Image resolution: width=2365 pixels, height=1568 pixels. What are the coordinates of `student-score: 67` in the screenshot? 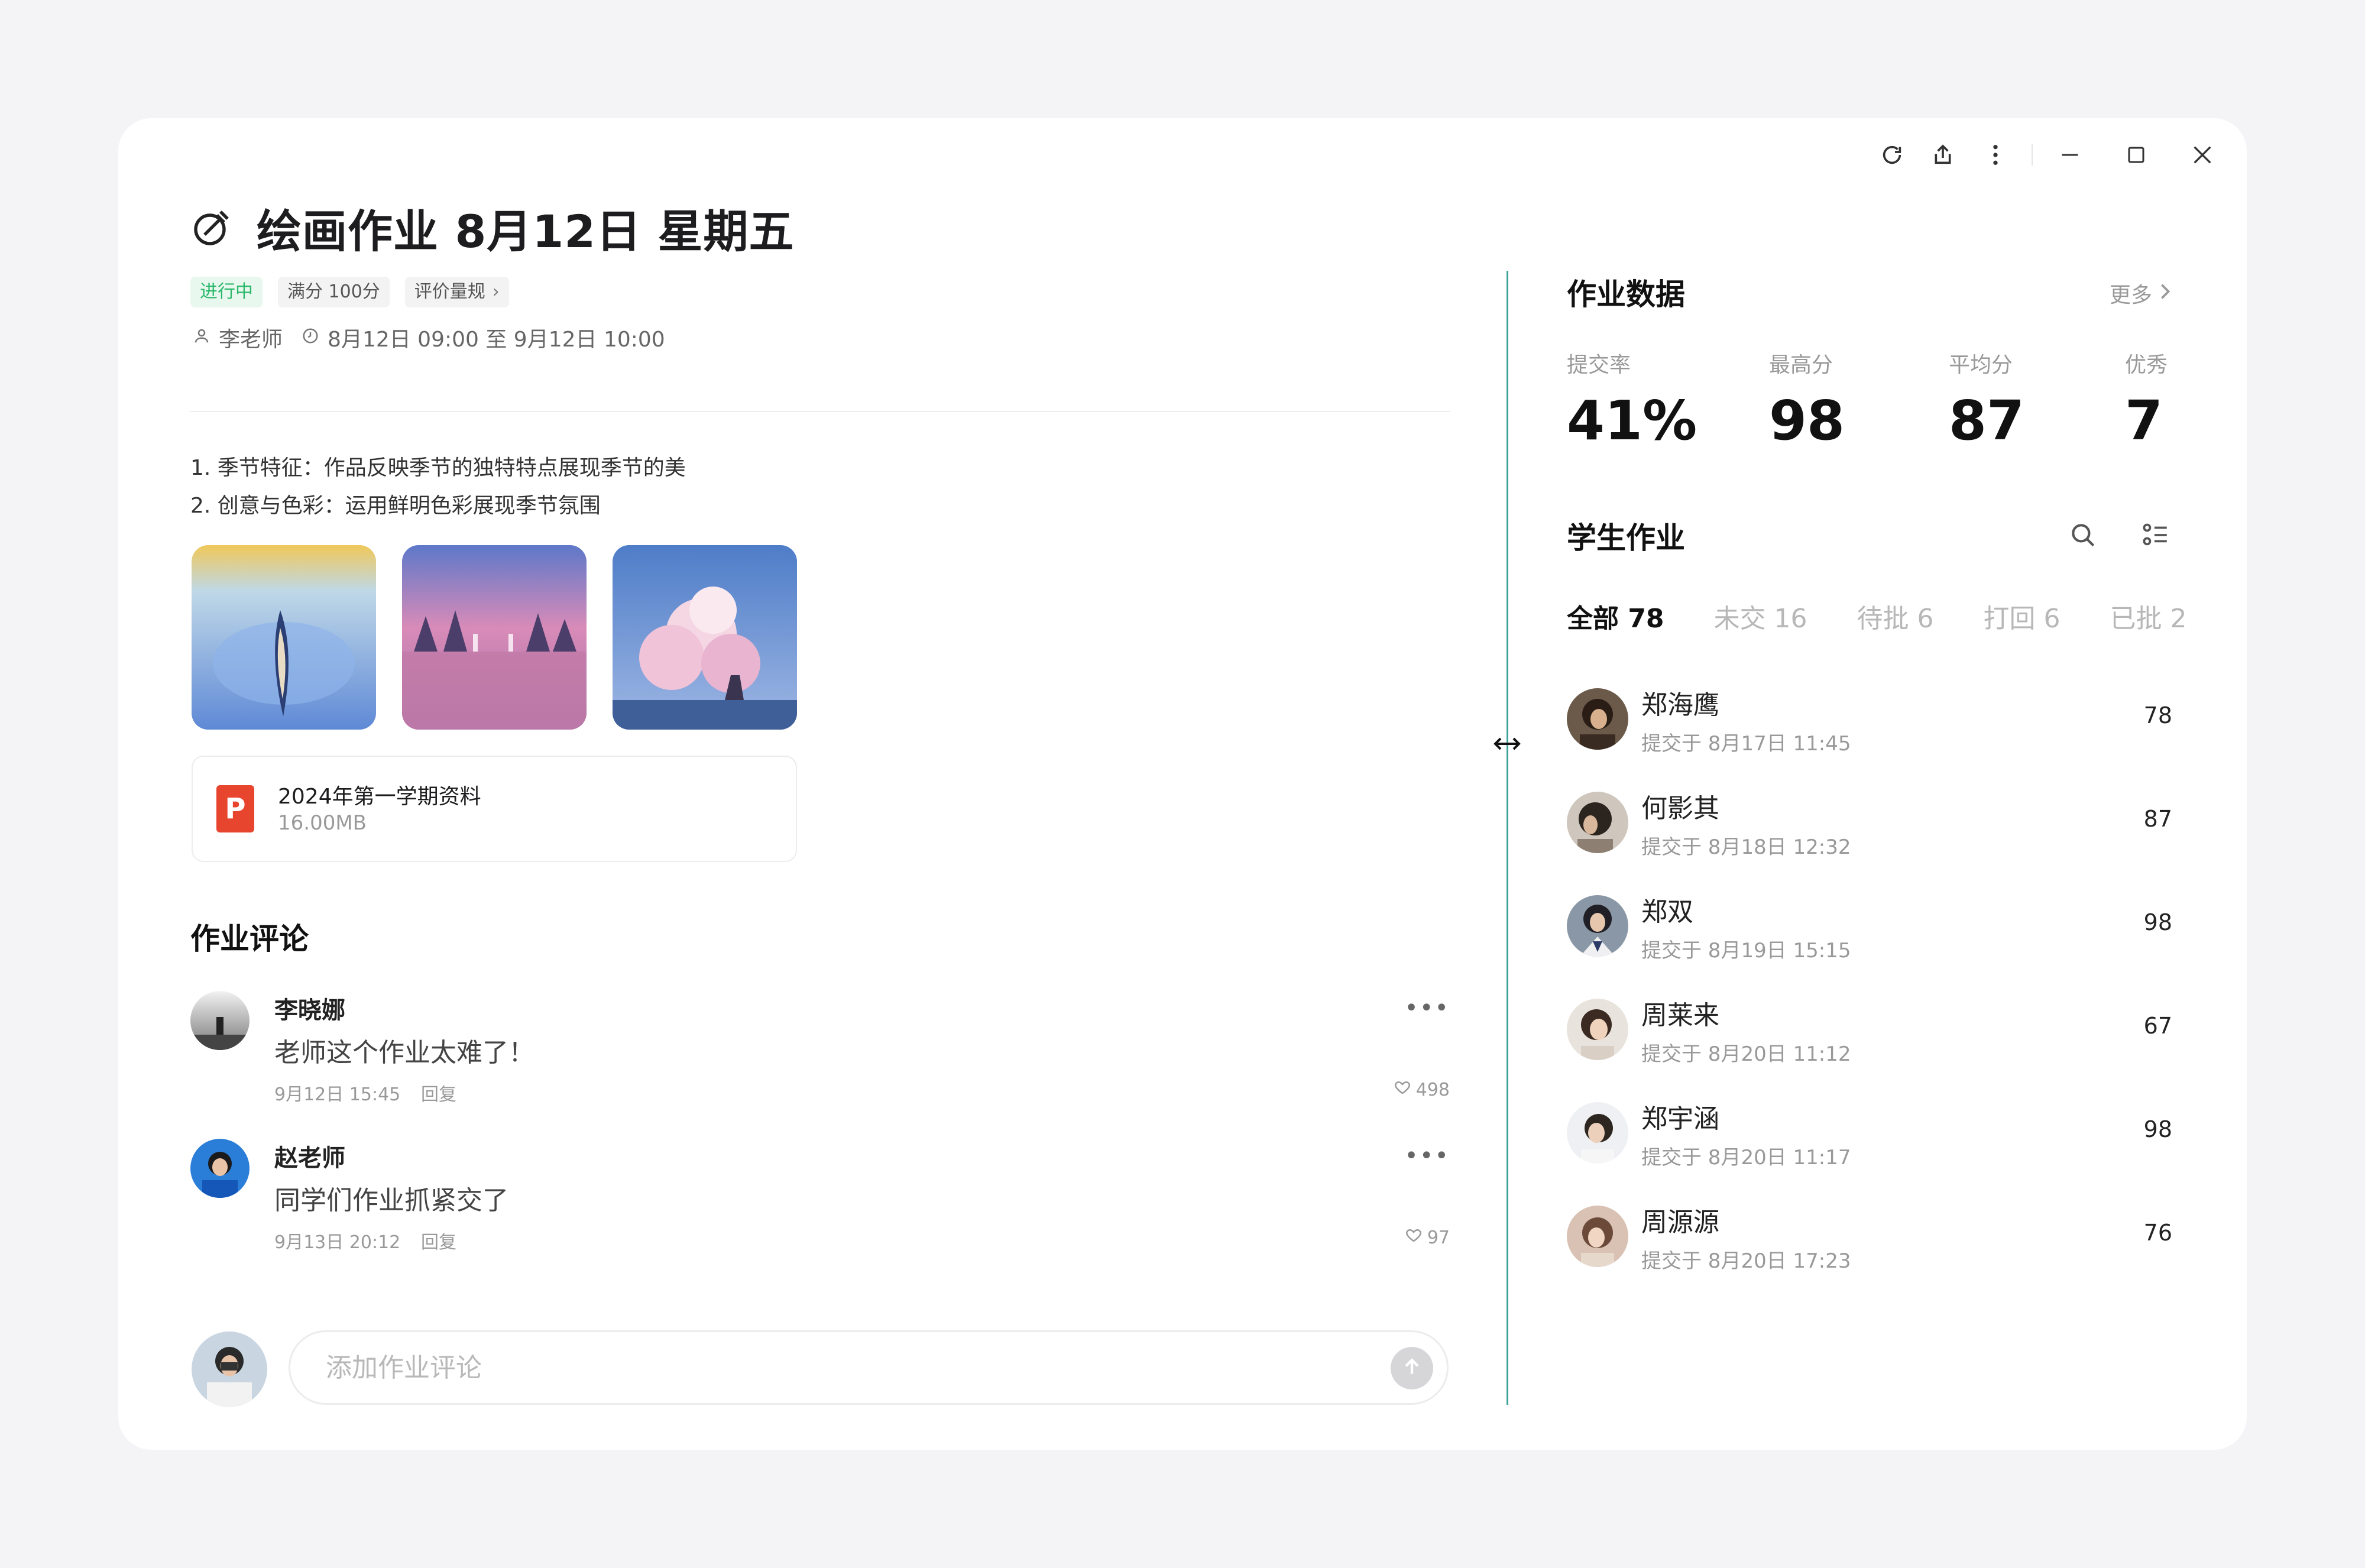 It's located at (2157, 1026).